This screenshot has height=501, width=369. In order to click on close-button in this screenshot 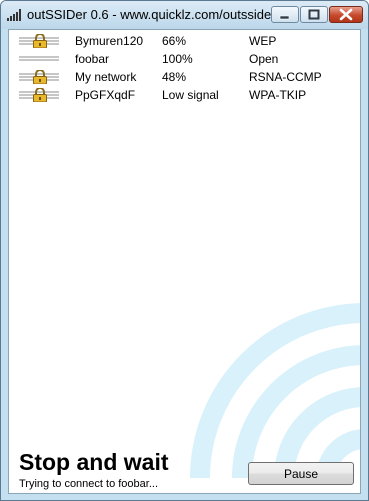, I will do `click(346, 14)`.